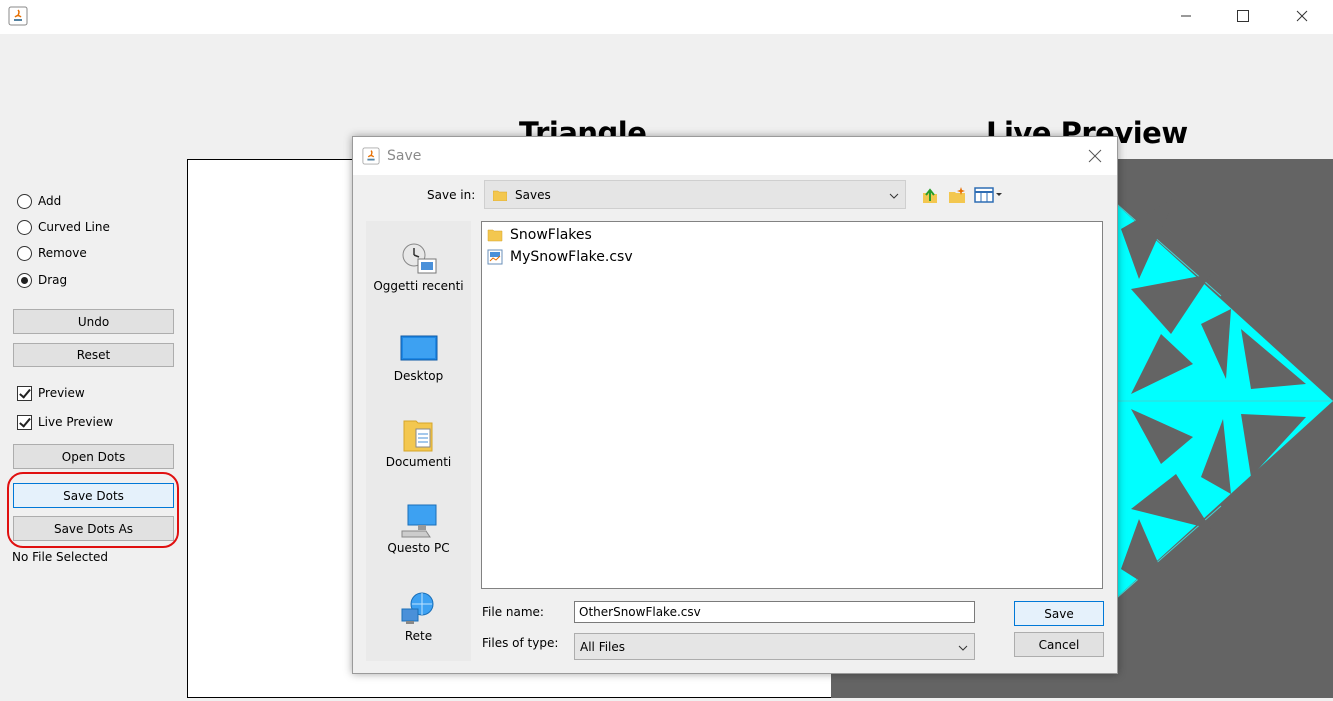 The height and width of the screenshot is (701, 1333). I want to click on preview-checkbox: Preview, so click(51, 393).